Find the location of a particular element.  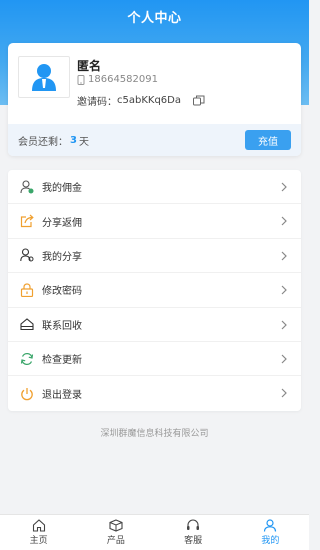

page-title: 个人中心 is located at coordinates (154, 18).